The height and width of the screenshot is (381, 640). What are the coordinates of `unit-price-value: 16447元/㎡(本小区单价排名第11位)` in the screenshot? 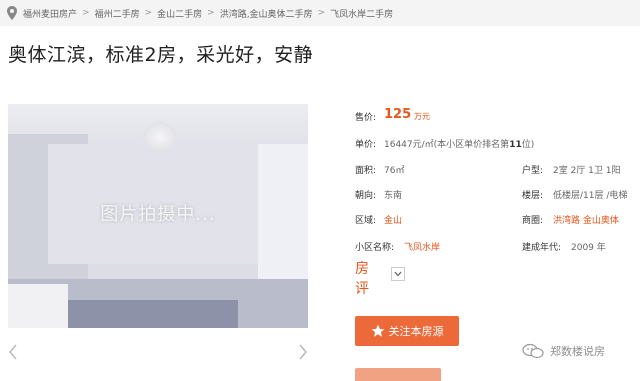 It's located at (459, 143).